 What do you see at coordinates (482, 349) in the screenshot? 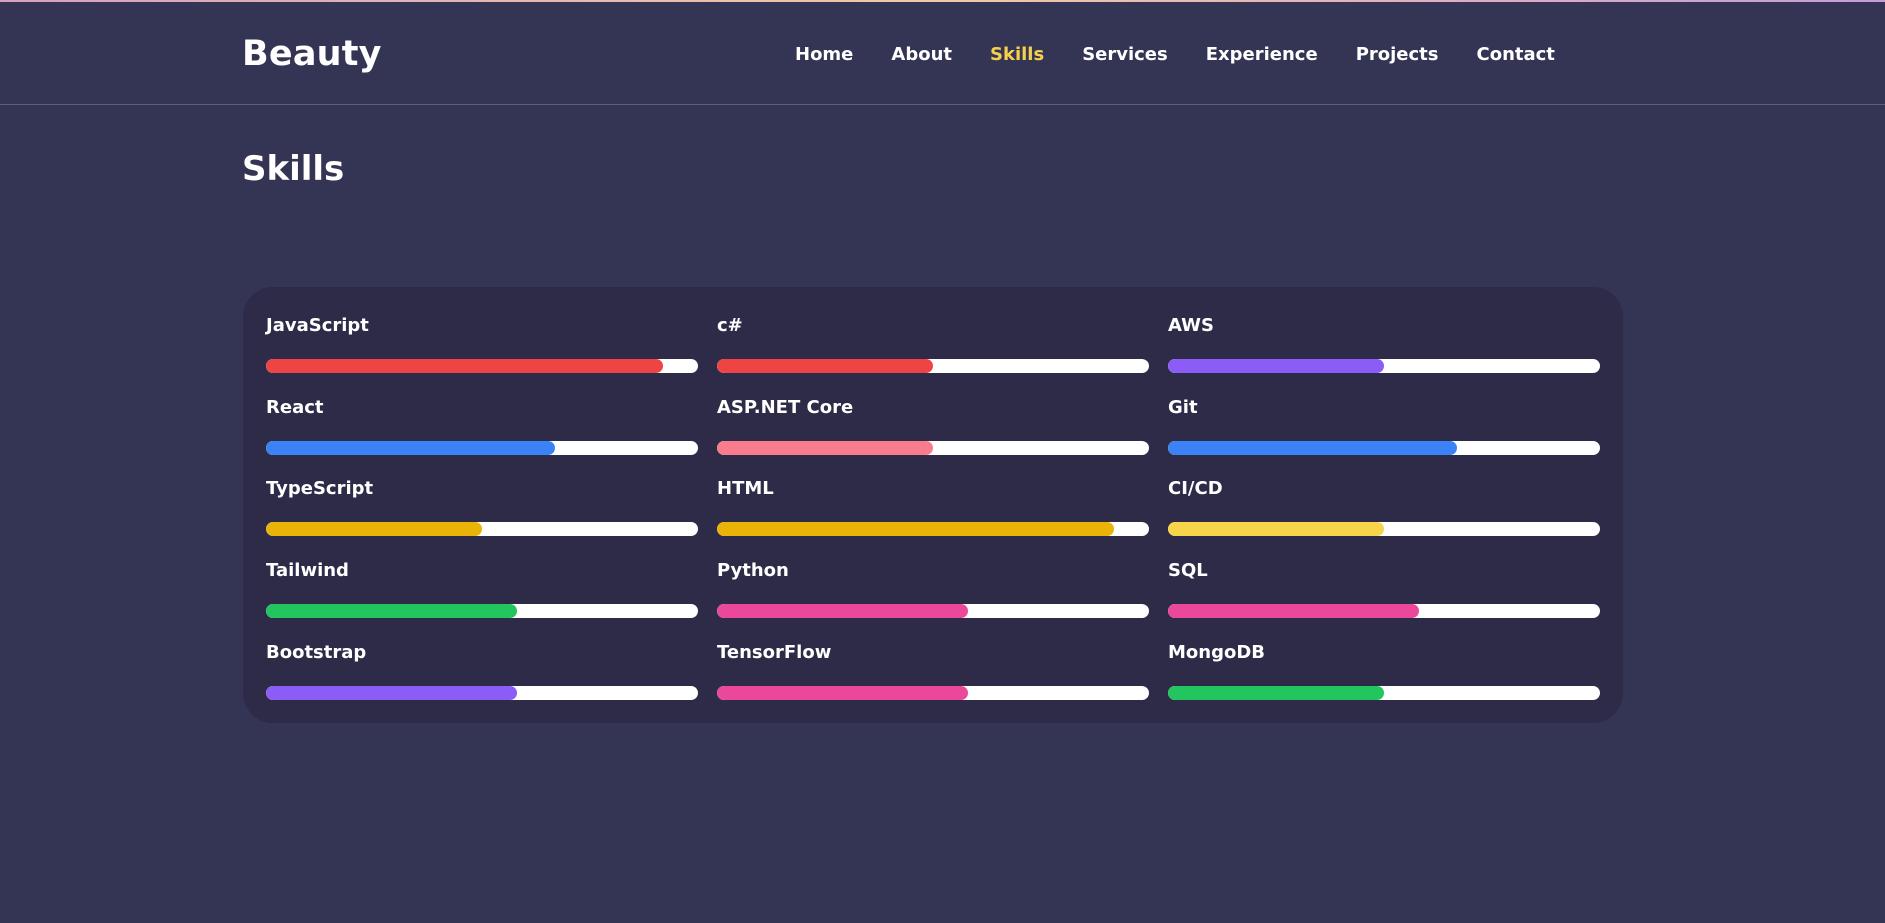
I see `skill-item-javascript: JavaScript` at bounding box center [482, 349].